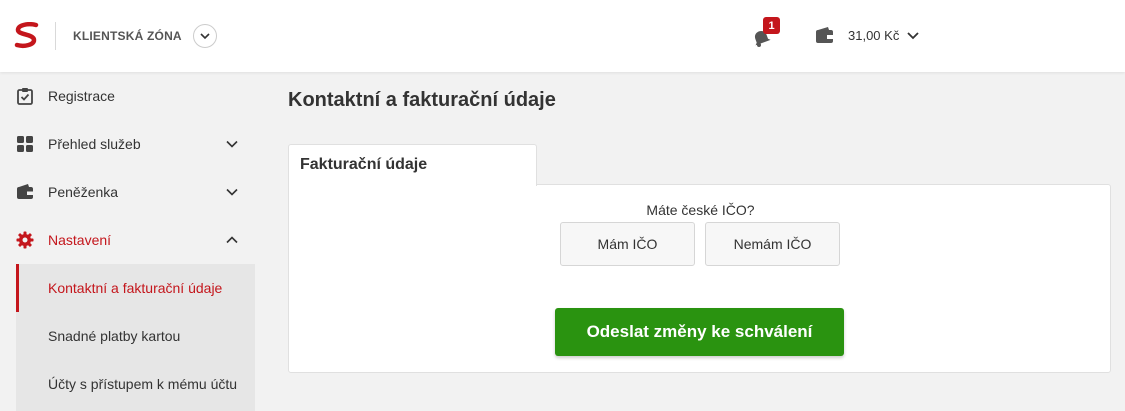 Image resolution: width=1125 pixels, height=411 pixels. Describe the element at coordinates (27, 36) in the screenshot. I see `logo-icon` at that location.